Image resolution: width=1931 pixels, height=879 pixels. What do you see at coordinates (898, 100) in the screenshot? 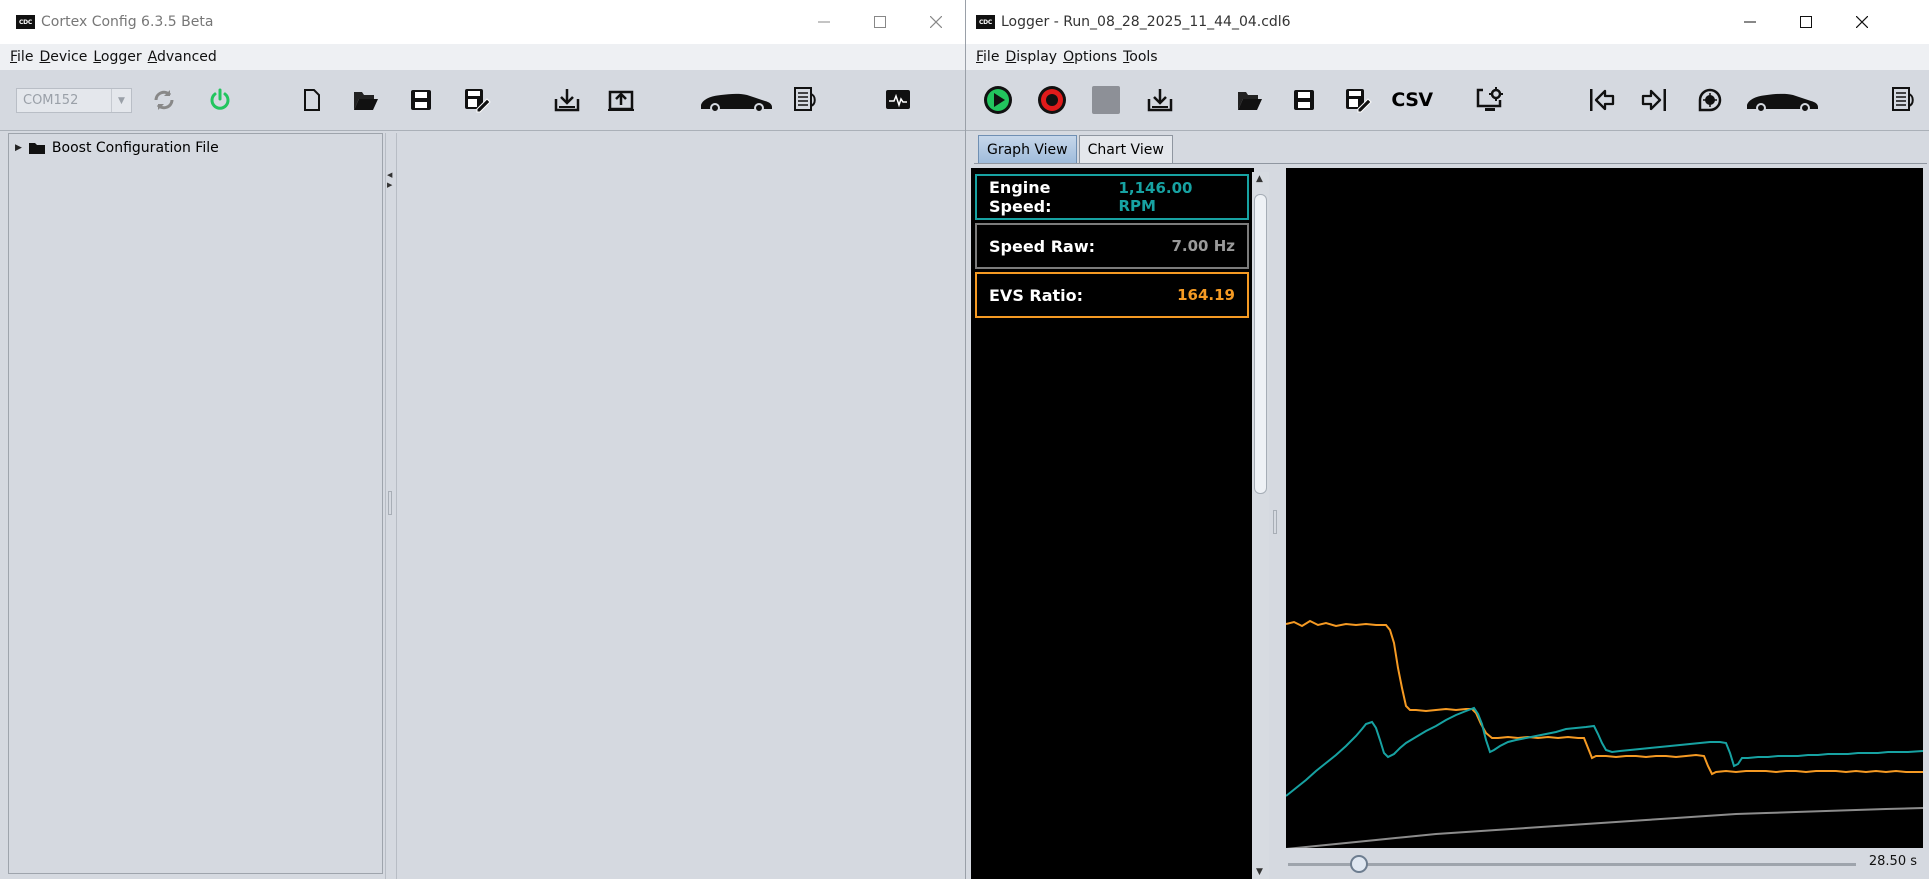
I see `logger-button` at bounding box center [898, 100].